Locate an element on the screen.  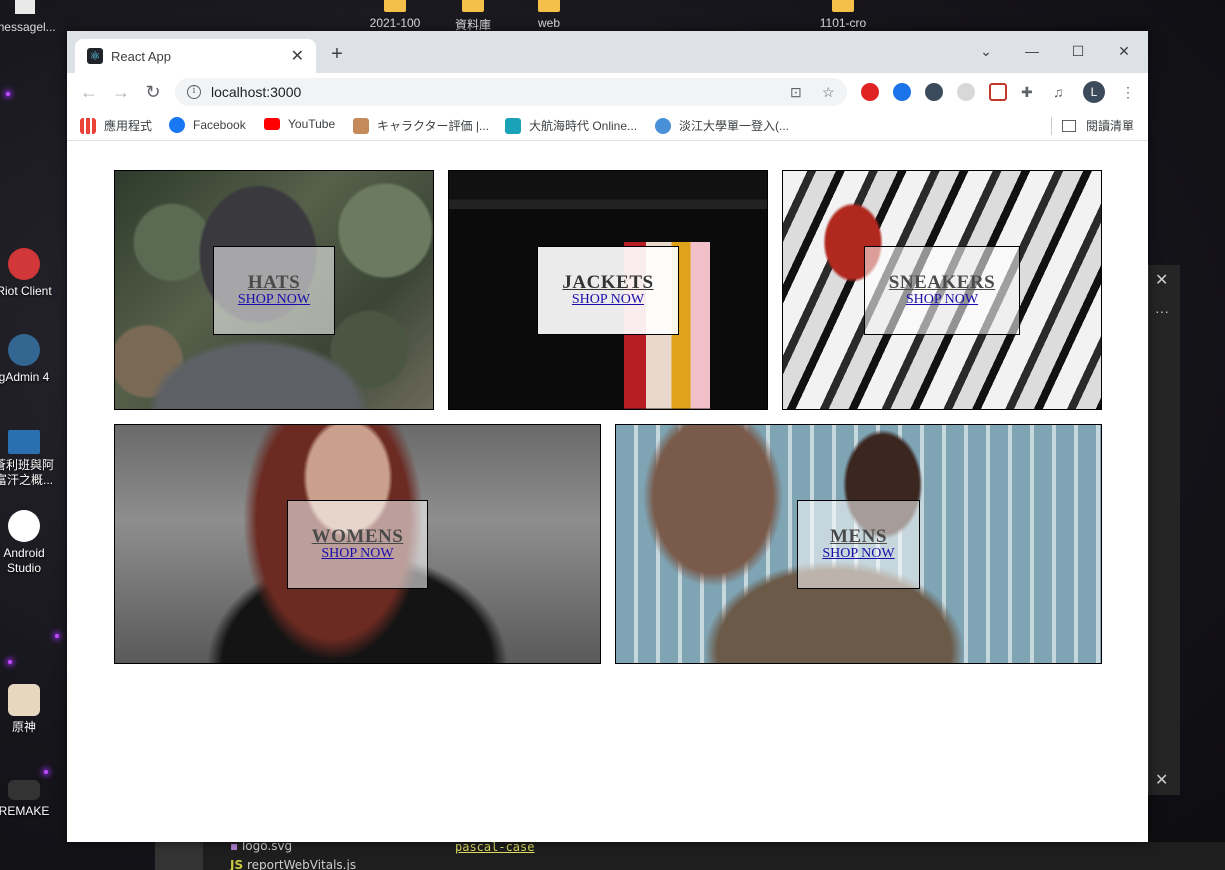
android-studio-icon is located at coordinates (24, 526).